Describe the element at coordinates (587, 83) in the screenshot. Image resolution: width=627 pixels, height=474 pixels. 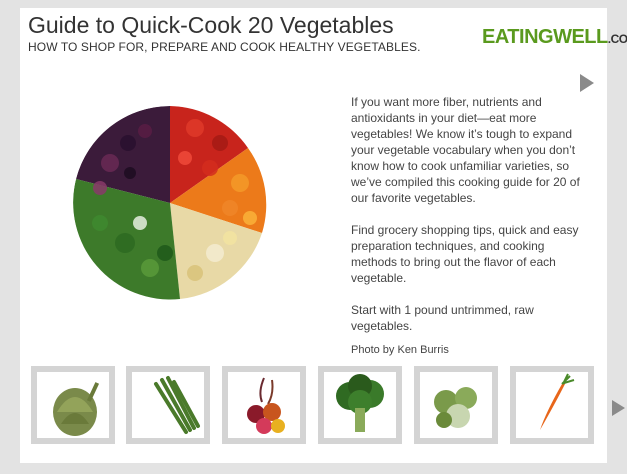
I see `next-slide-icon` at that location.